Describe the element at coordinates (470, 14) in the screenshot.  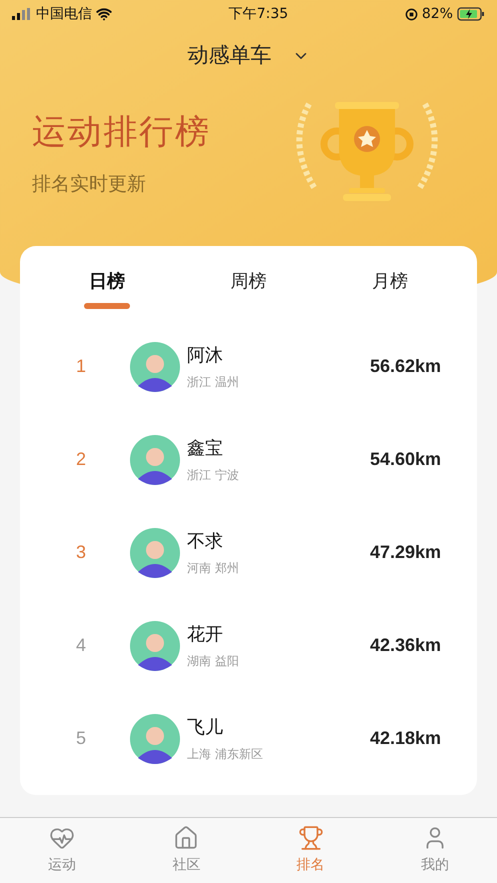
I see `battery-charging-icon` at that location.